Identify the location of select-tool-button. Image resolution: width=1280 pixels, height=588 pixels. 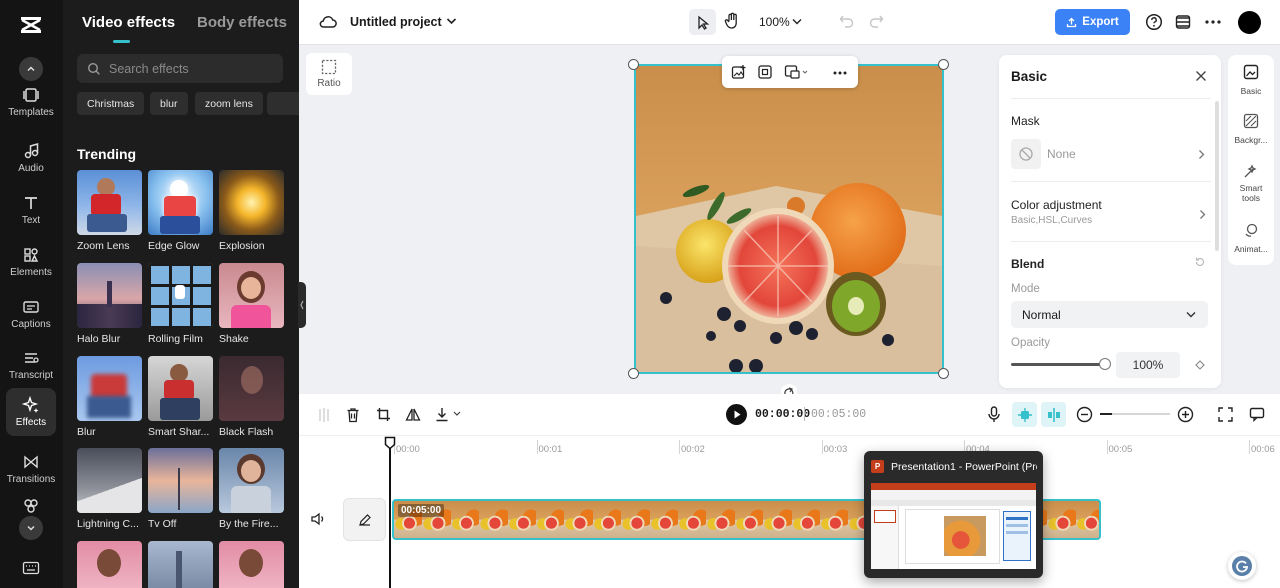
(702, 22).